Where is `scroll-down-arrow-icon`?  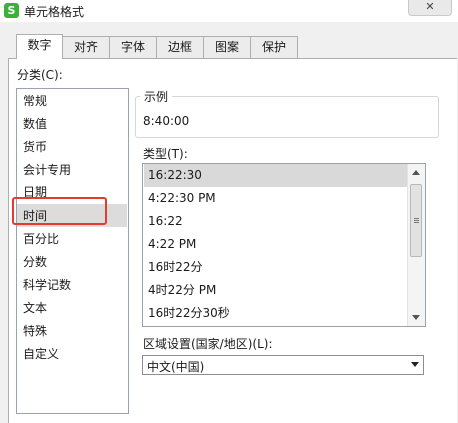
scroll-down-arrow-icon is located at coordinates (416, 317).